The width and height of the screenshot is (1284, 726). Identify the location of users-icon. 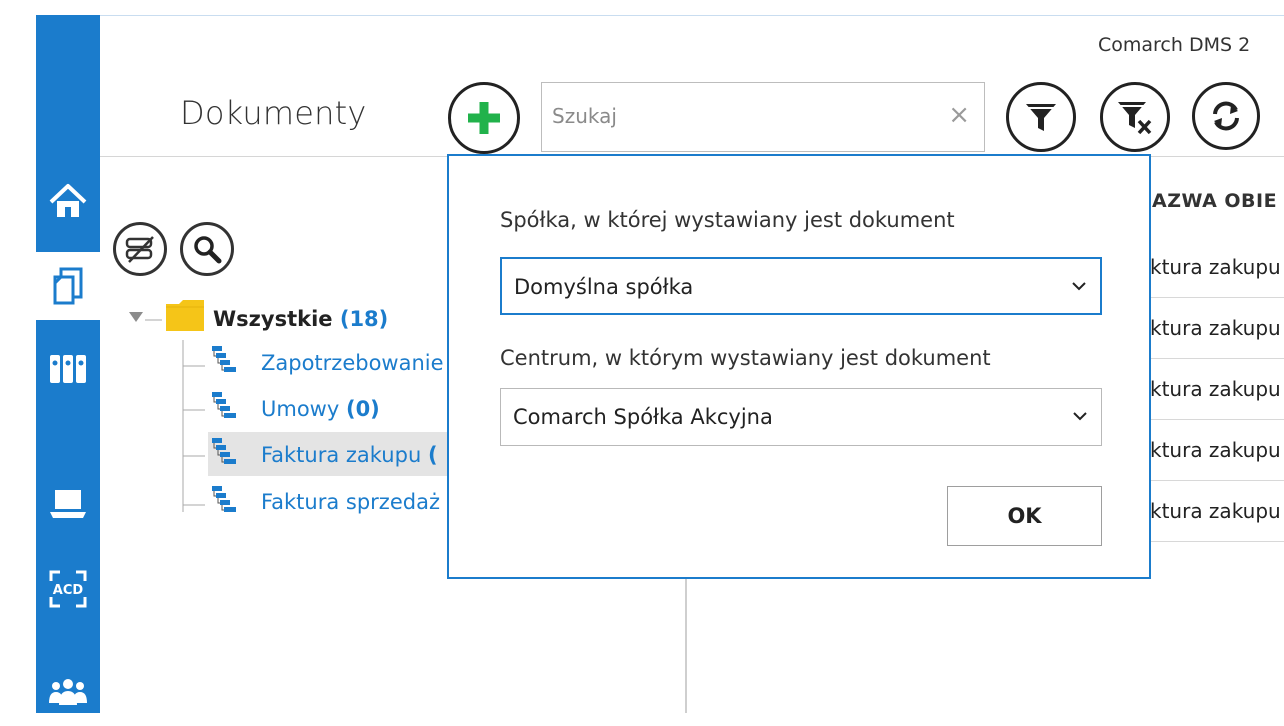
(68, 692).